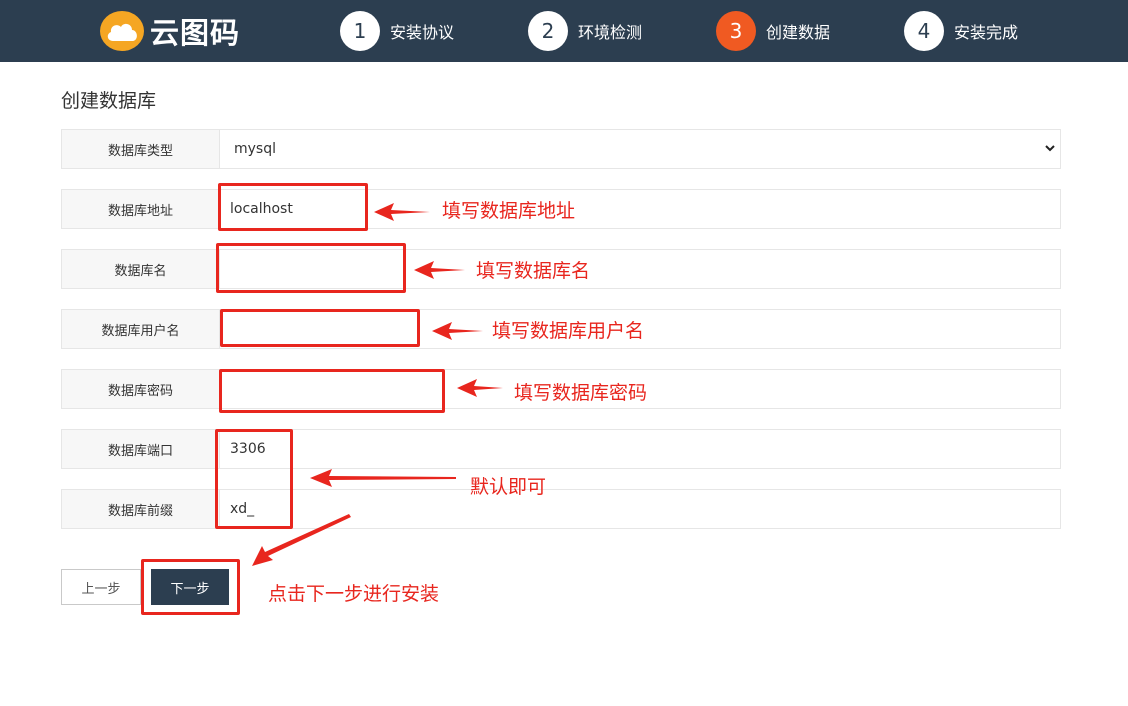 The height and width of the screenshot is (706, 1128). I want to click on step-3-active: 3 创建数据, so click(773, 31).